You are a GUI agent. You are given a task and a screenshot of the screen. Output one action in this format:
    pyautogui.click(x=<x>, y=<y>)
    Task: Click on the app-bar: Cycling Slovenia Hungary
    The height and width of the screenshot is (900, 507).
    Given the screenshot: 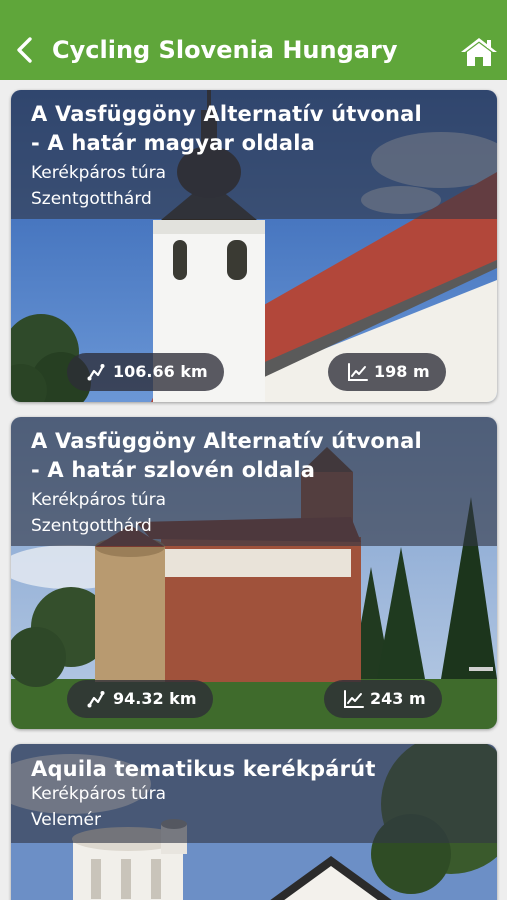 What is the action you would take?
    pyautogui.click(x=253, y=40)
    